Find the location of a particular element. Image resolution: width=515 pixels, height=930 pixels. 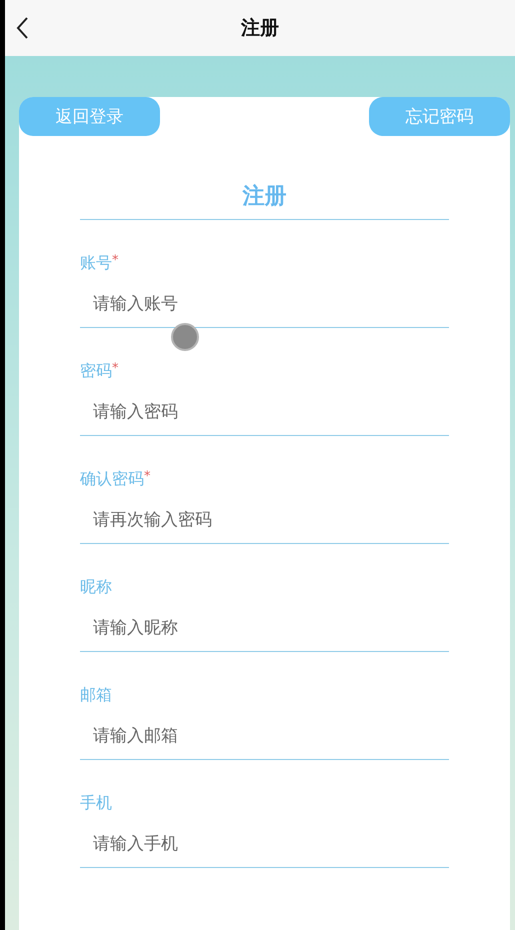

field-label: 密码 is located at coordinates (96, 371).